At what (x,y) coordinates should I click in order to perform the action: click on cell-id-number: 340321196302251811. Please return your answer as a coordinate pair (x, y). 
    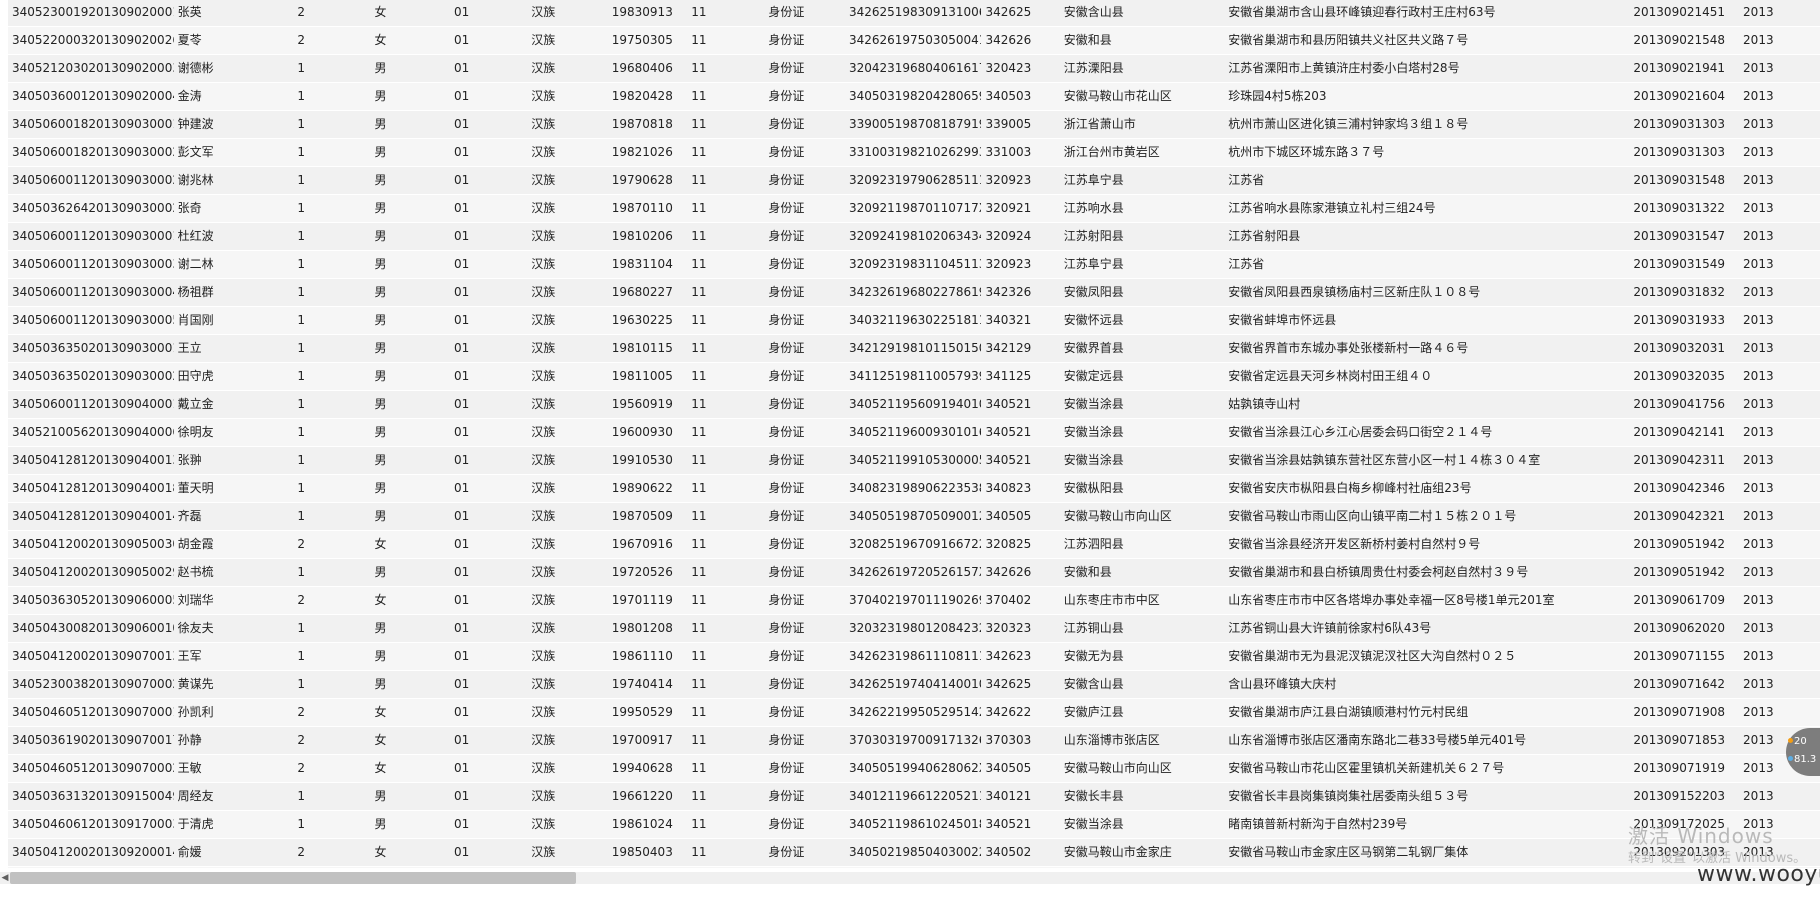
    Looking at the image, I should click on (913, 320).